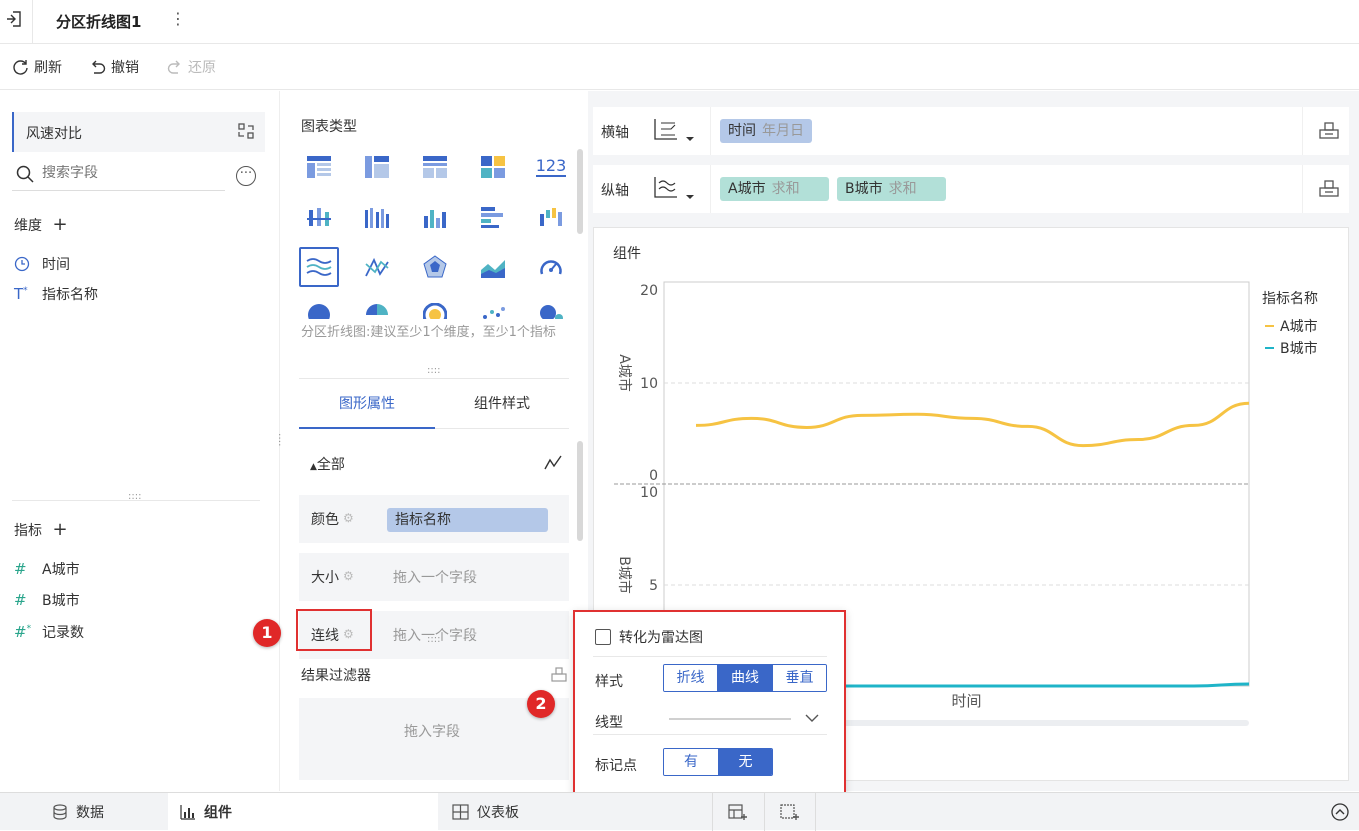  What do you see at coordinates (460, 812) in the screenshot?
I see `dashboard-icon` at bounding box center [460, 812].